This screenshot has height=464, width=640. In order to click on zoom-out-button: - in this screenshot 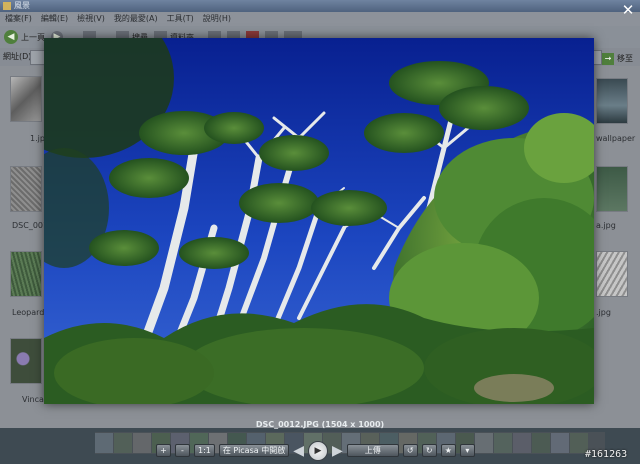, I will do `click(182, 450)`.